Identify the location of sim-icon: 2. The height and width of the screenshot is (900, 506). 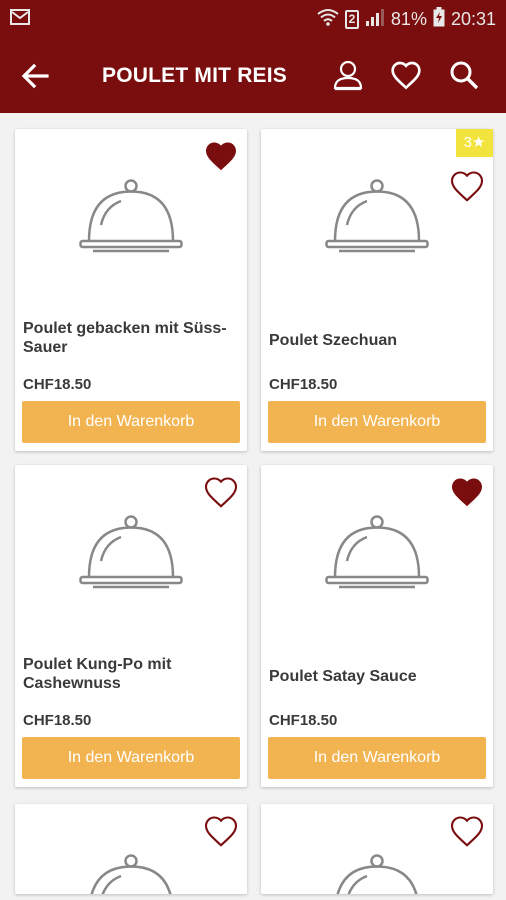
(351, 19).